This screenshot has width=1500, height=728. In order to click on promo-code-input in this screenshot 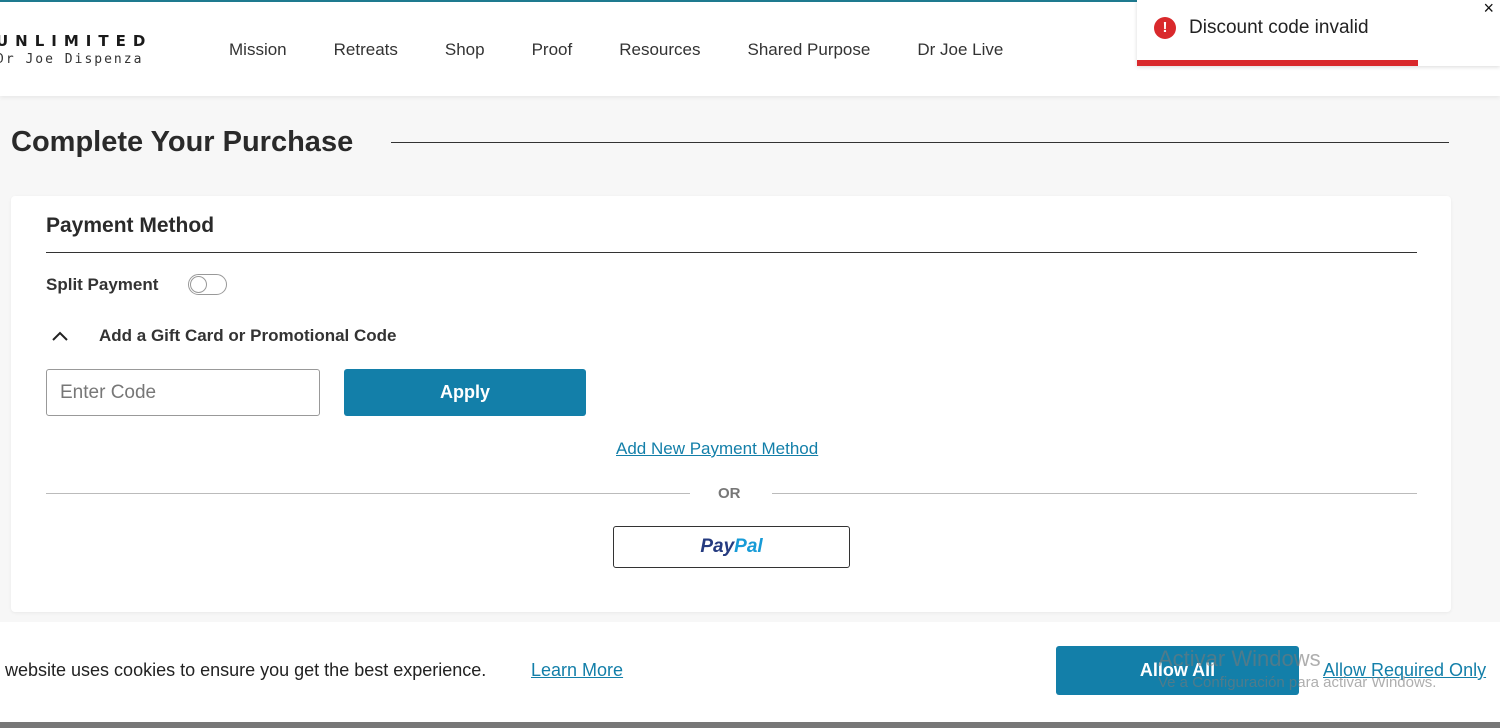, I will do `click(183, 392)`.